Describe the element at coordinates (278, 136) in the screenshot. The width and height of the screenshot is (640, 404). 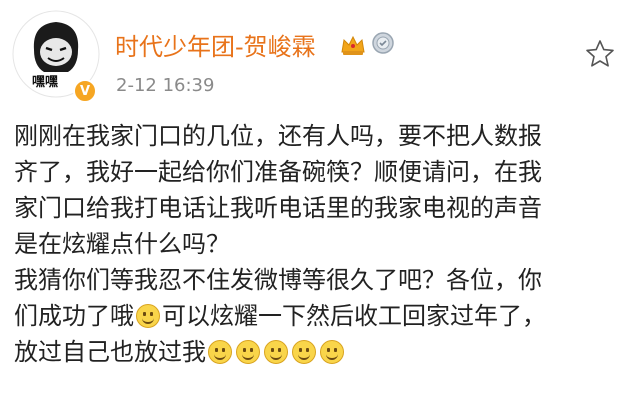
I see `content-line: 刚刚在我家门口的几位，还有人吗，要不把人数报` at that location.